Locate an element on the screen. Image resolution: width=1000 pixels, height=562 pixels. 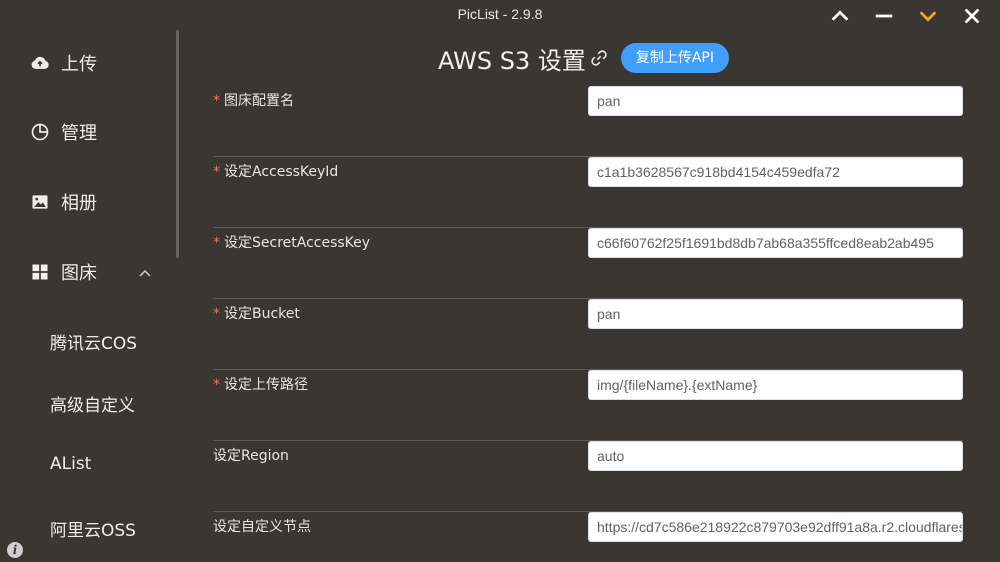
field-label: * 设定AccessKeyId is located at coordinates (275, 172).